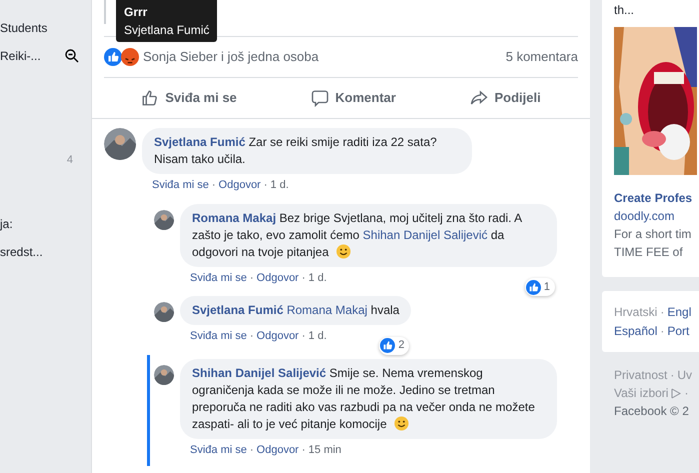  Describe the element at coordinates (259, 373) in the screenshot. I see `author-link: Shihan Danijel Salijević` at that location.